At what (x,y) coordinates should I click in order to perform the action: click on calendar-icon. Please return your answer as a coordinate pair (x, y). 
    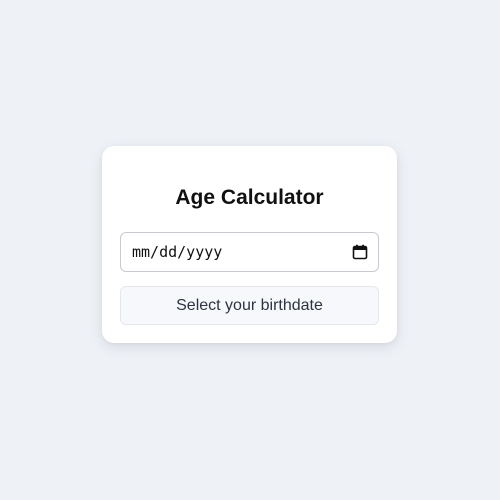
    Looking at the image, I should click on (360, 252).